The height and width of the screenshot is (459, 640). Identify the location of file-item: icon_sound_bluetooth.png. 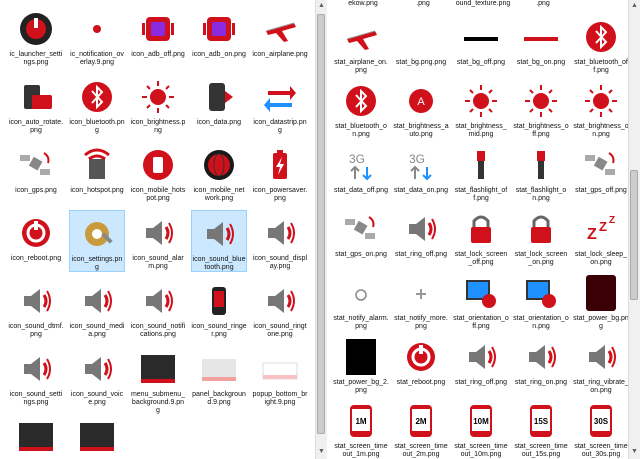
(219, 241).